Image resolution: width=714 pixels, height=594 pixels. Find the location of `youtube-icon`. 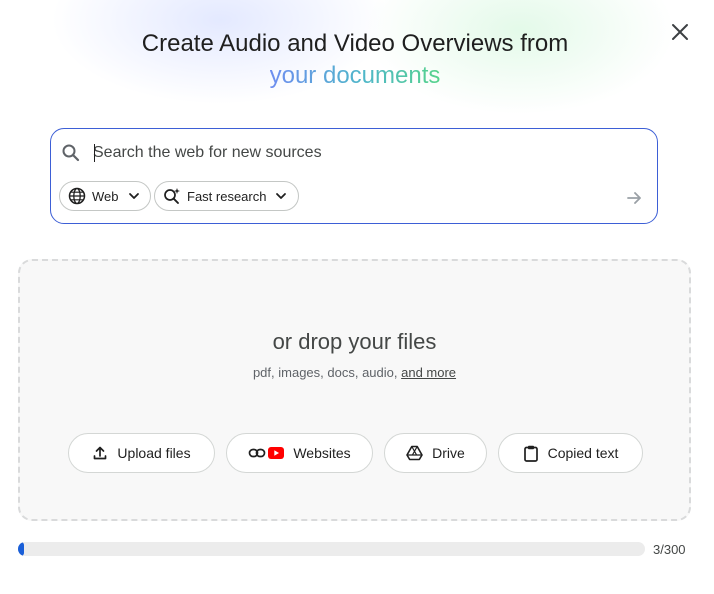

youtube-icon is located at coordinates (276, 453).